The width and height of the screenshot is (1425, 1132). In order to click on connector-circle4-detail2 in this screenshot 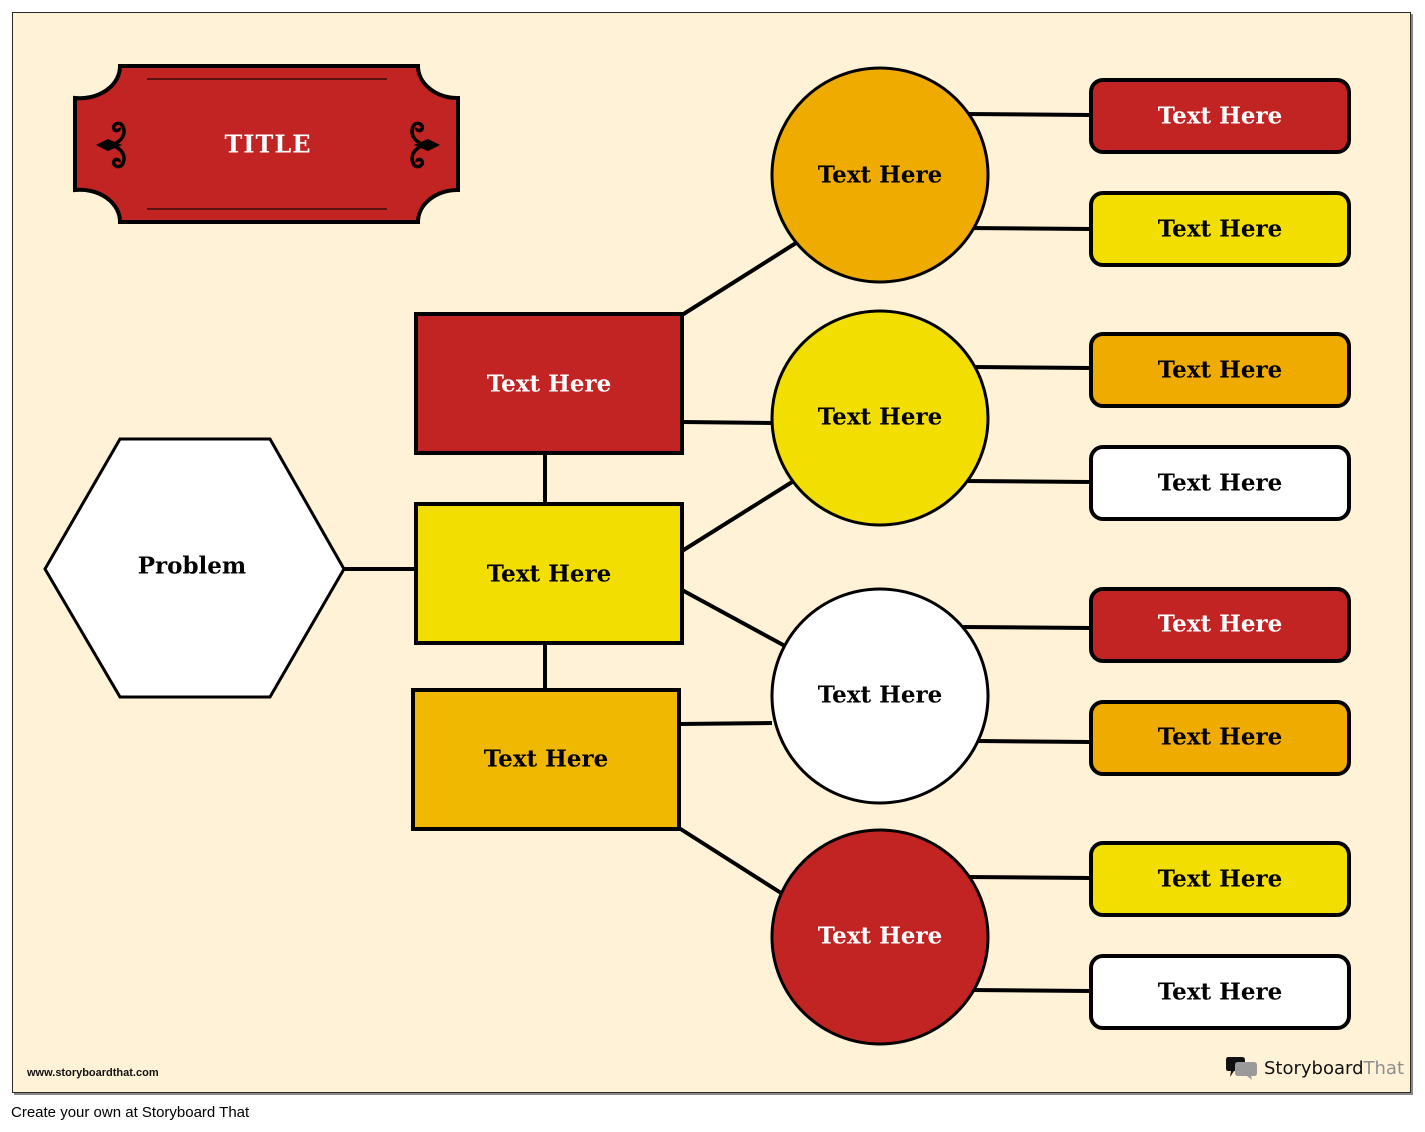, I will do `click(1031, 990)`.